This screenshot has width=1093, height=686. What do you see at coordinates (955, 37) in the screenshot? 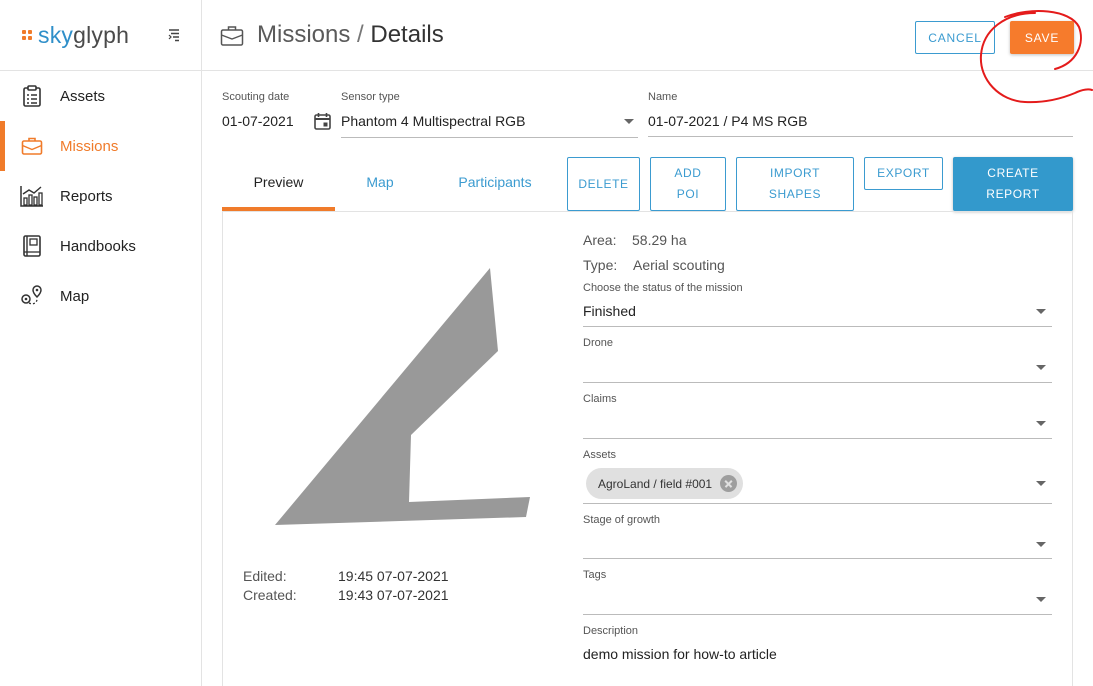
I see `cancel-button: CANCEL` at bounding box center [955, 37].